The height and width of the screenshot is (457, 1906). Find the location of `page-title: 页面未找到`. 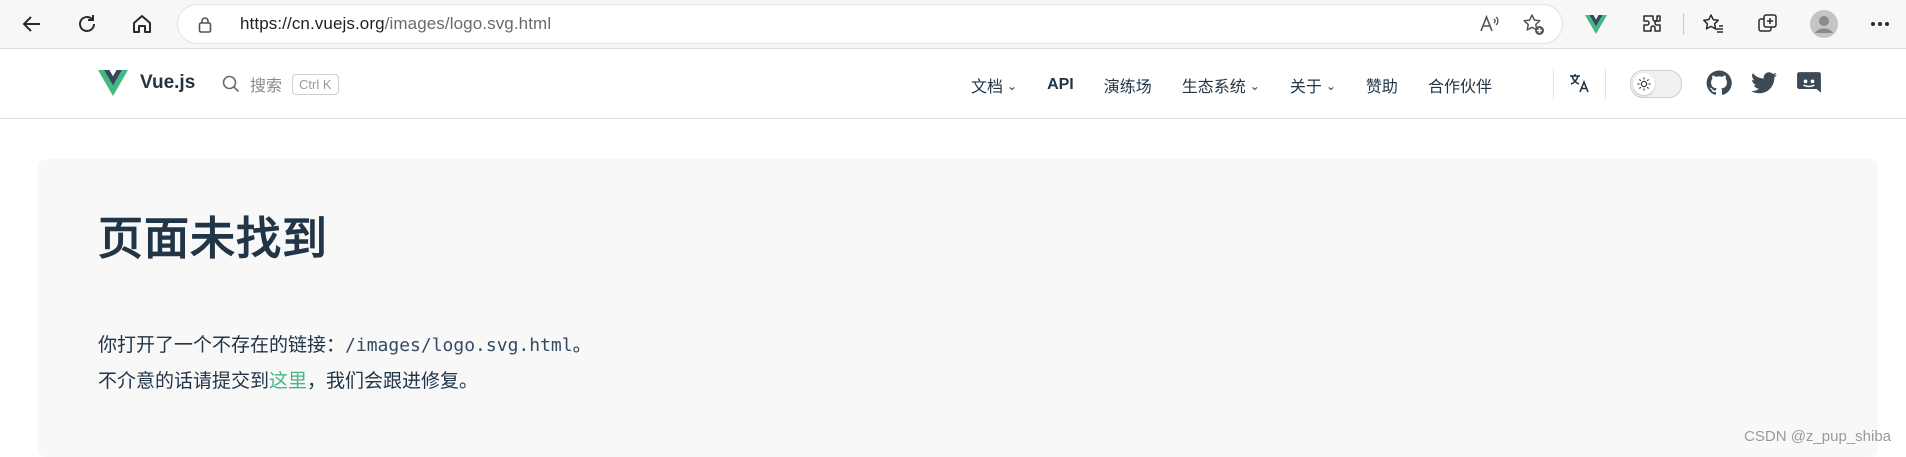

page-title: 页面未找到 is located at coordinates (213, 238).